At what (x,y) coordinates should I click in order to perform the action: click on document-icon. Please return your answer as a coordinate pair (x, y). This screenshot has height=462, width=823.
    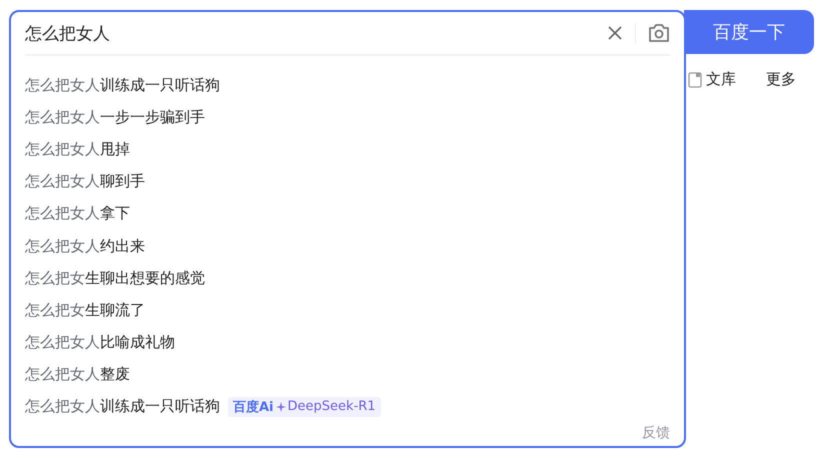
    Looking at the image, I should click on (695, 80).